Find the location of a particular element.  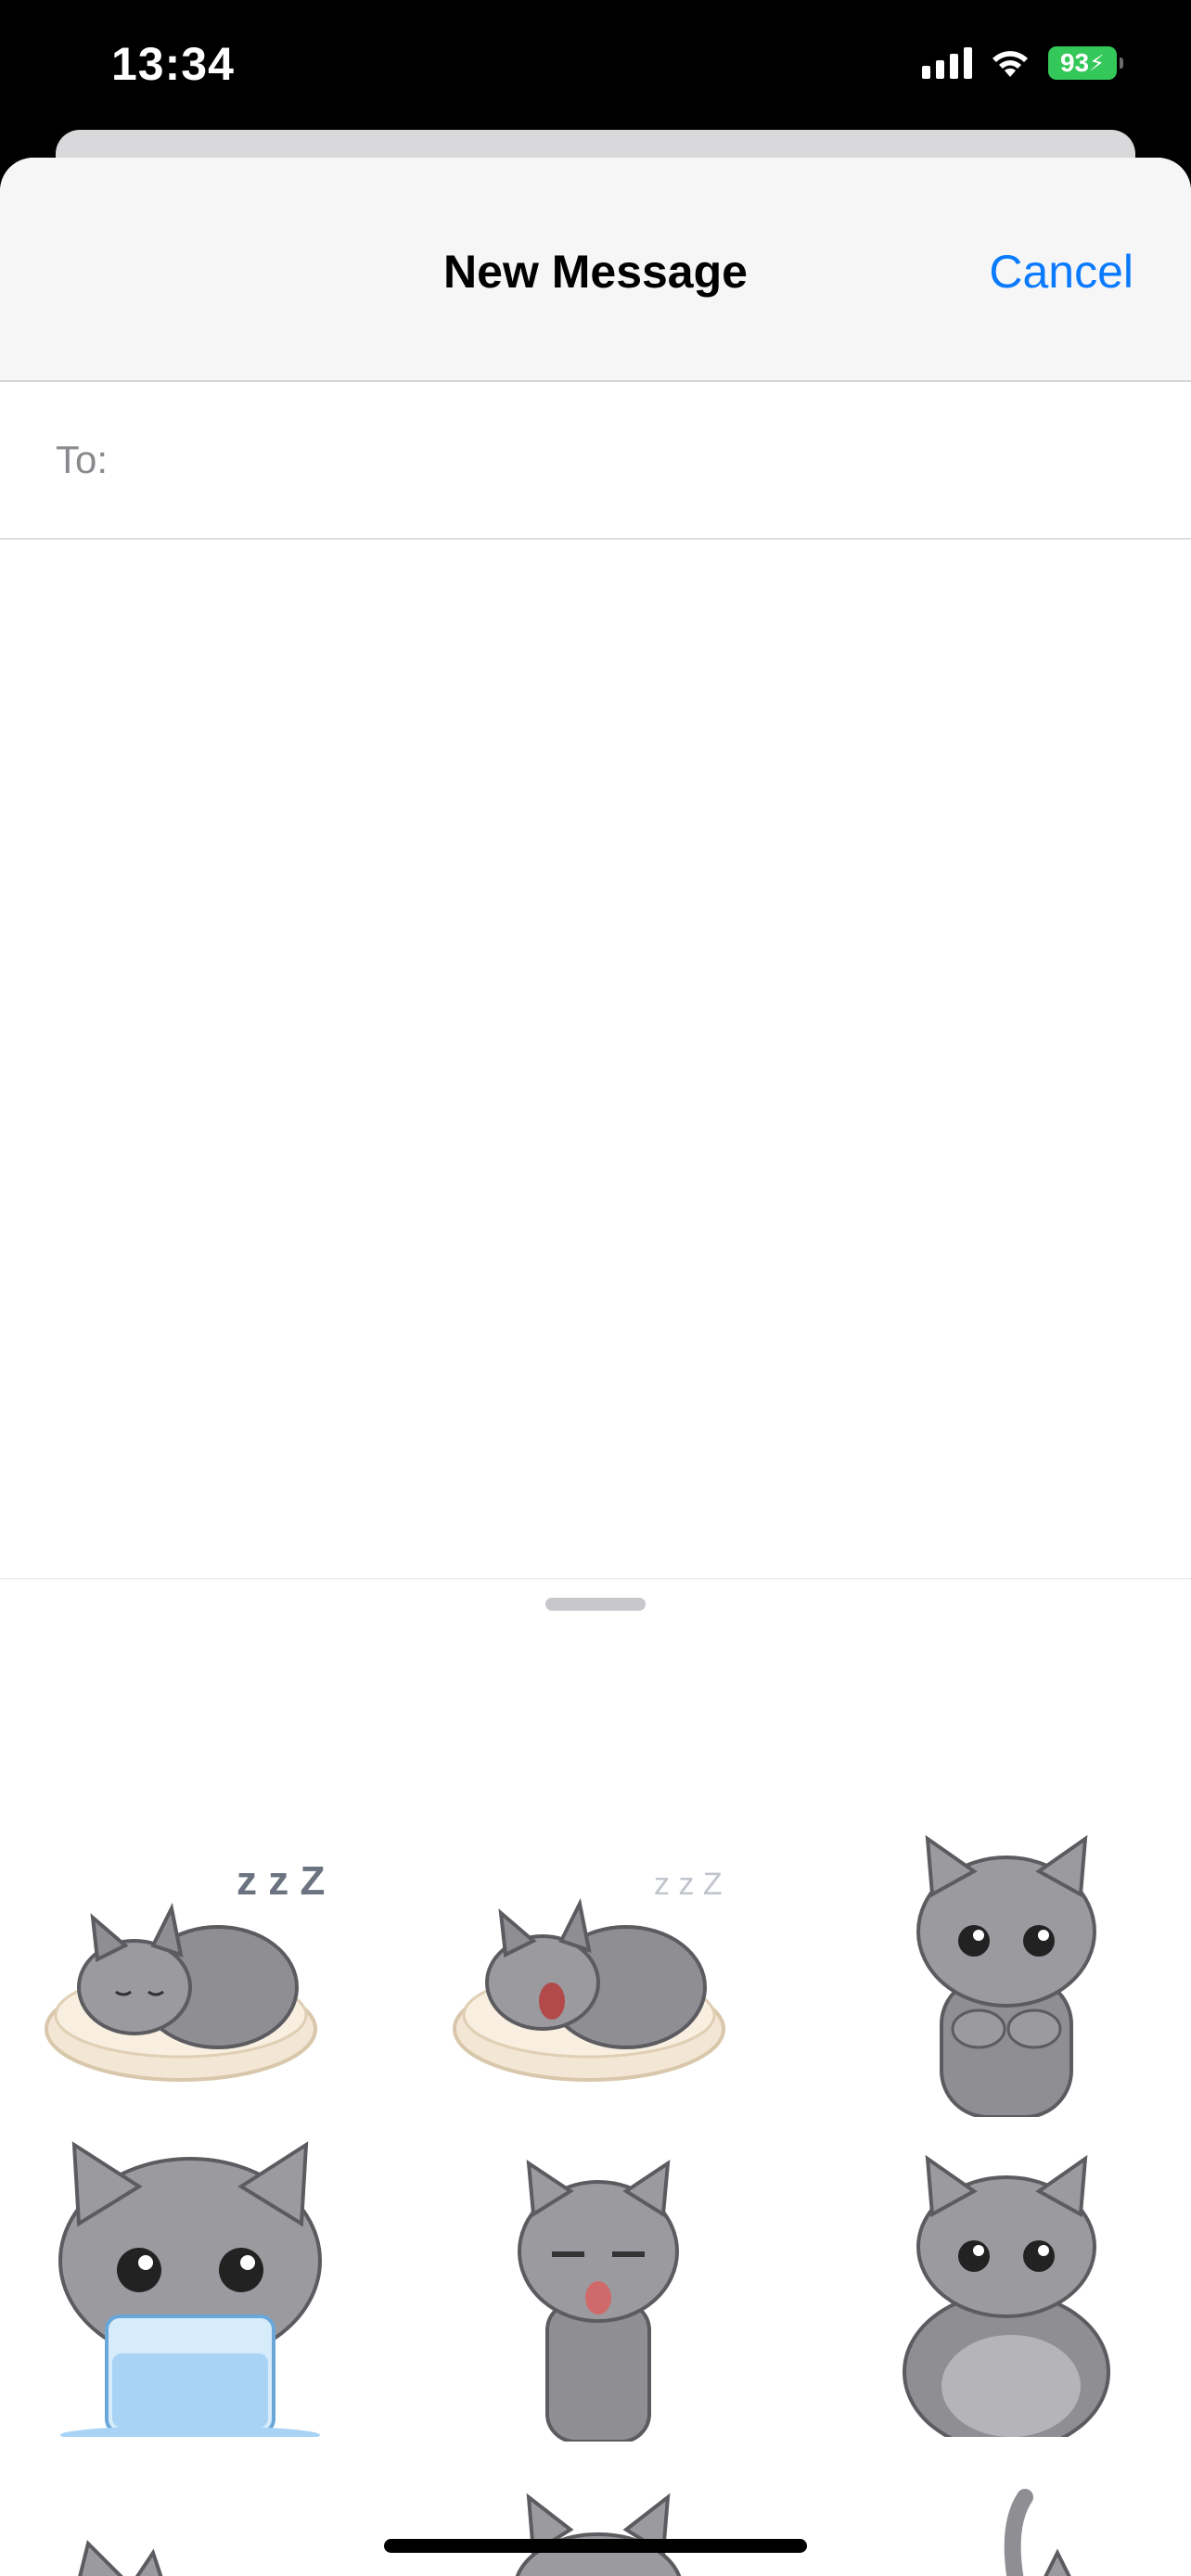

battery-charging-icon: 93 ⚡ is located at coordinates (1085, 63).